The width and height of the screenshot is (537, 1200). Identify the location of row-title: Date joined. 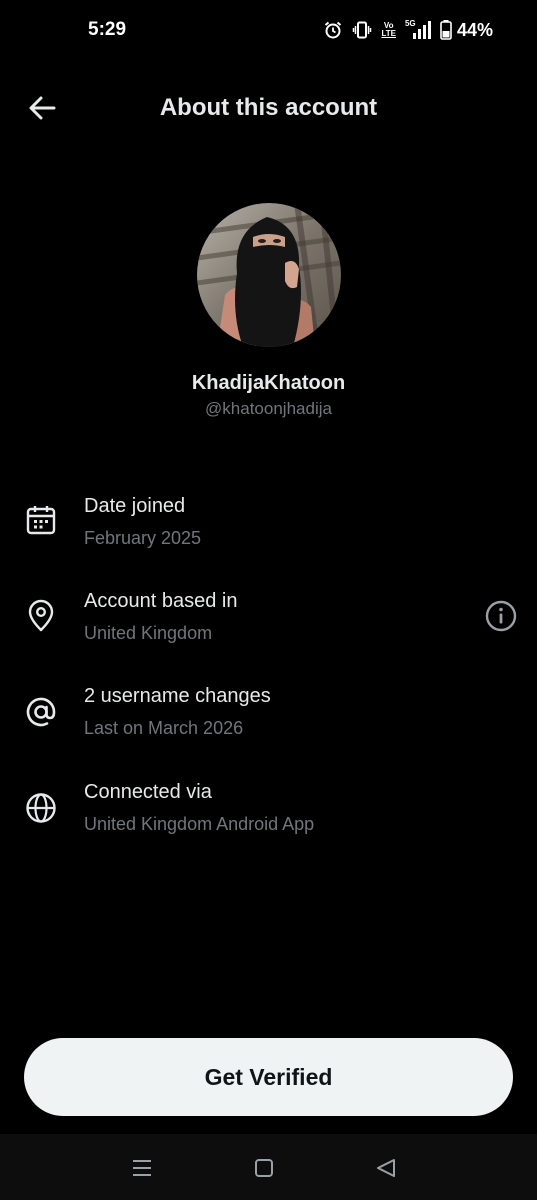
(135, 506).